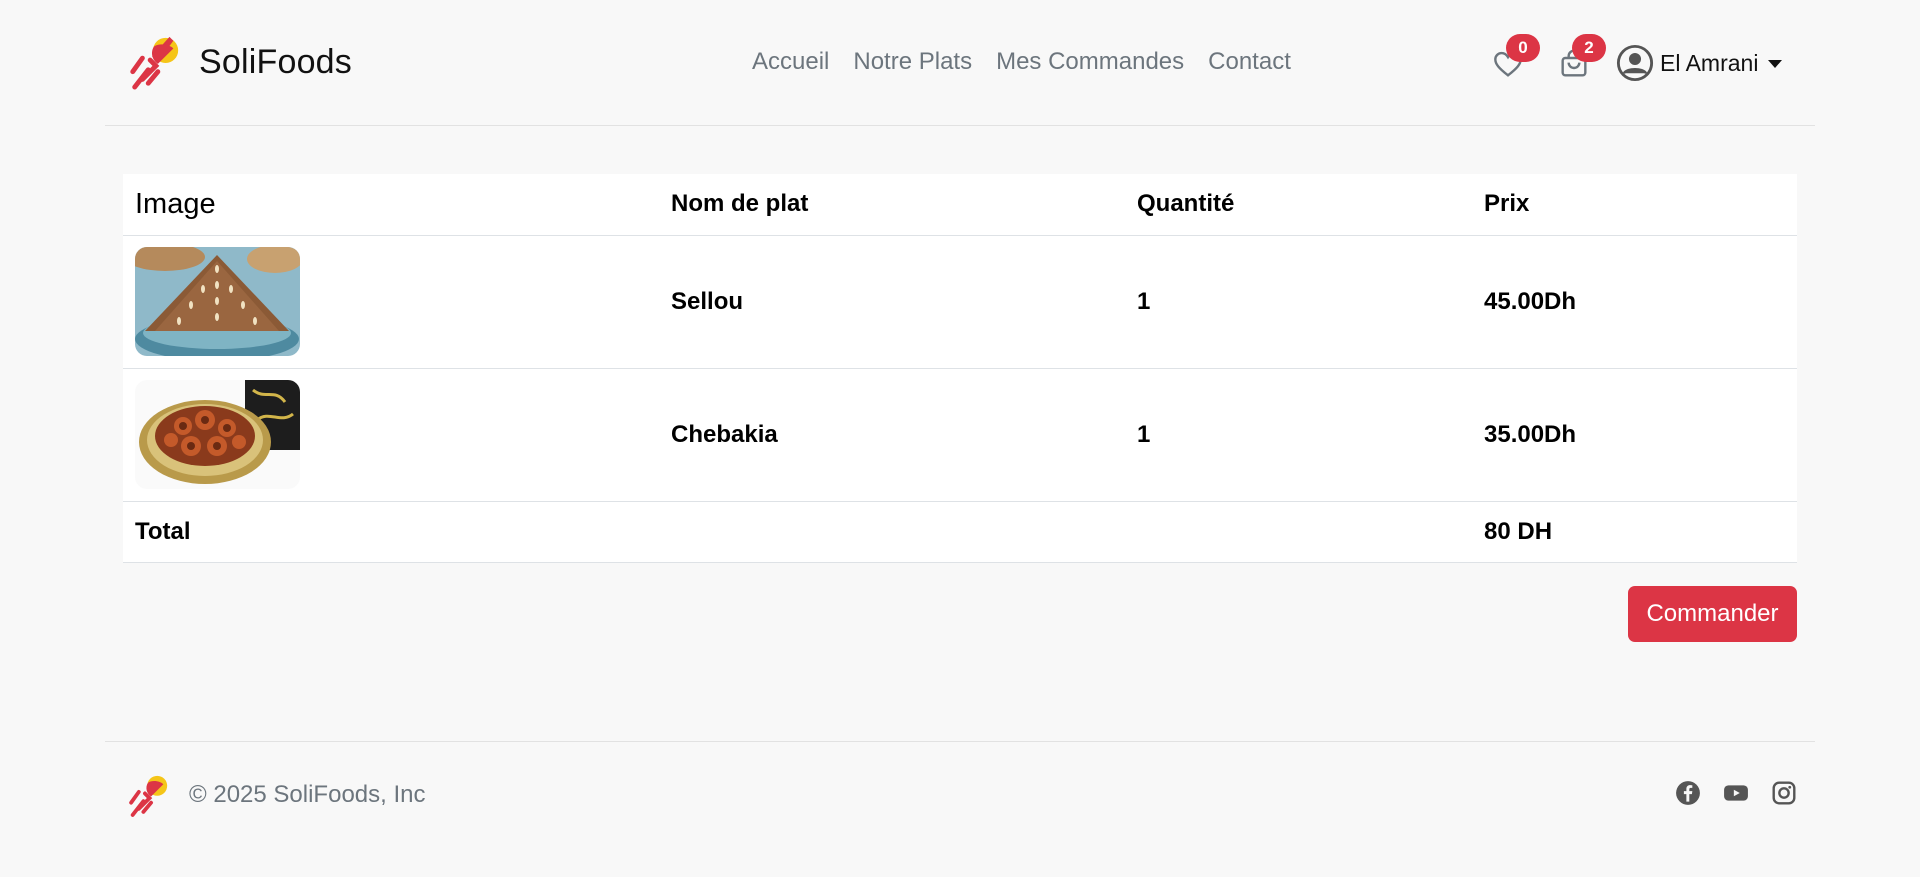  I want to click on total-value: 80 DH, so click(1634, 532).